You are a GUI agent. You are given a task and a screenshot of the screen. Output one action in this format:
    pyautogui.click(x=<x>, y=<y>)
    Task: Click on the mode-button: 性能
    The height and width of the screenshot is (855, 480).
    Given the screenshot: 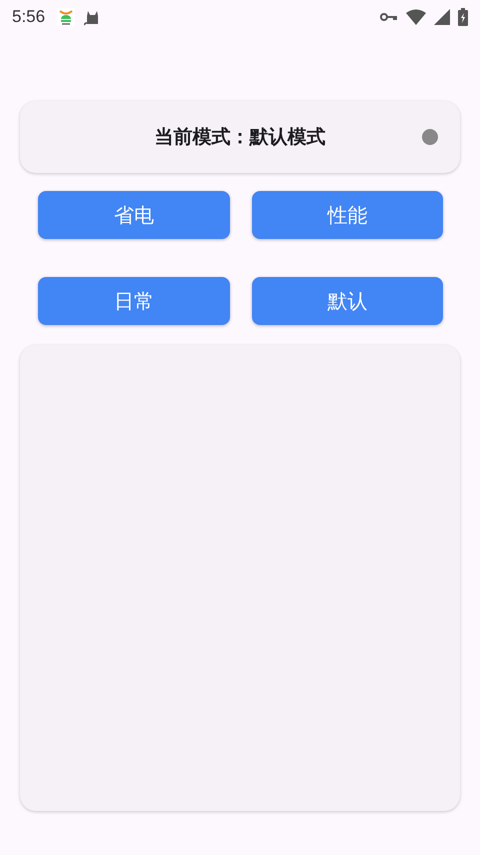 What is the action you would take?
    pyautogui.click(x=347, y=215)
    